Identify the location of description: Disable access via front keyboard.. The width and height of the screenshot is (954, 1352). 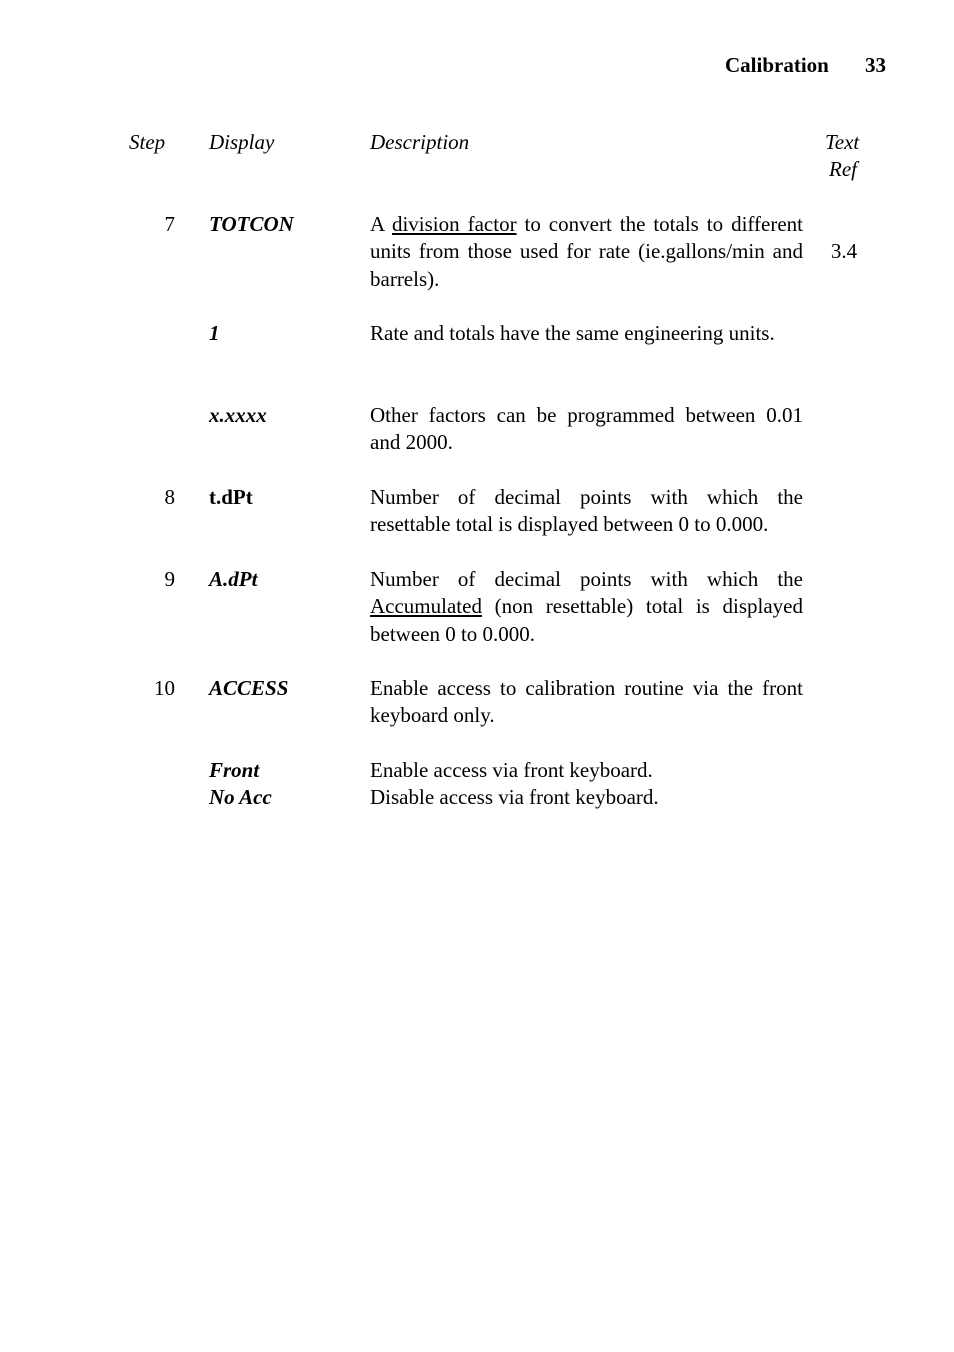
(514, 797).